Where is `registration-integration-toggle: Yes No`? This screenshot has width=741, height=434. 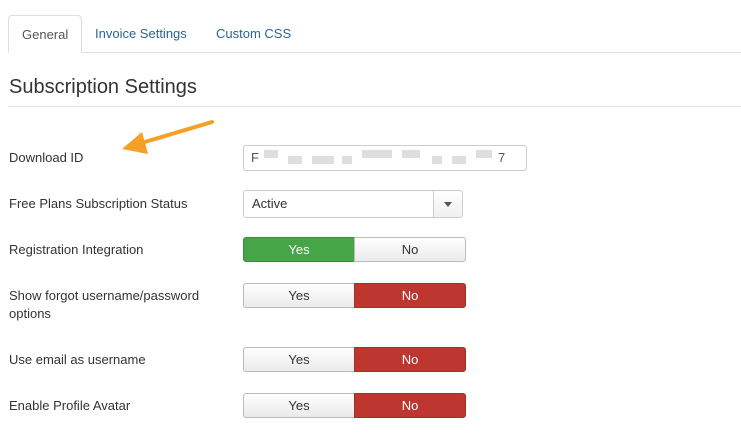
registration-integration-toggle: Yes No is located at coordinates (354, 249).